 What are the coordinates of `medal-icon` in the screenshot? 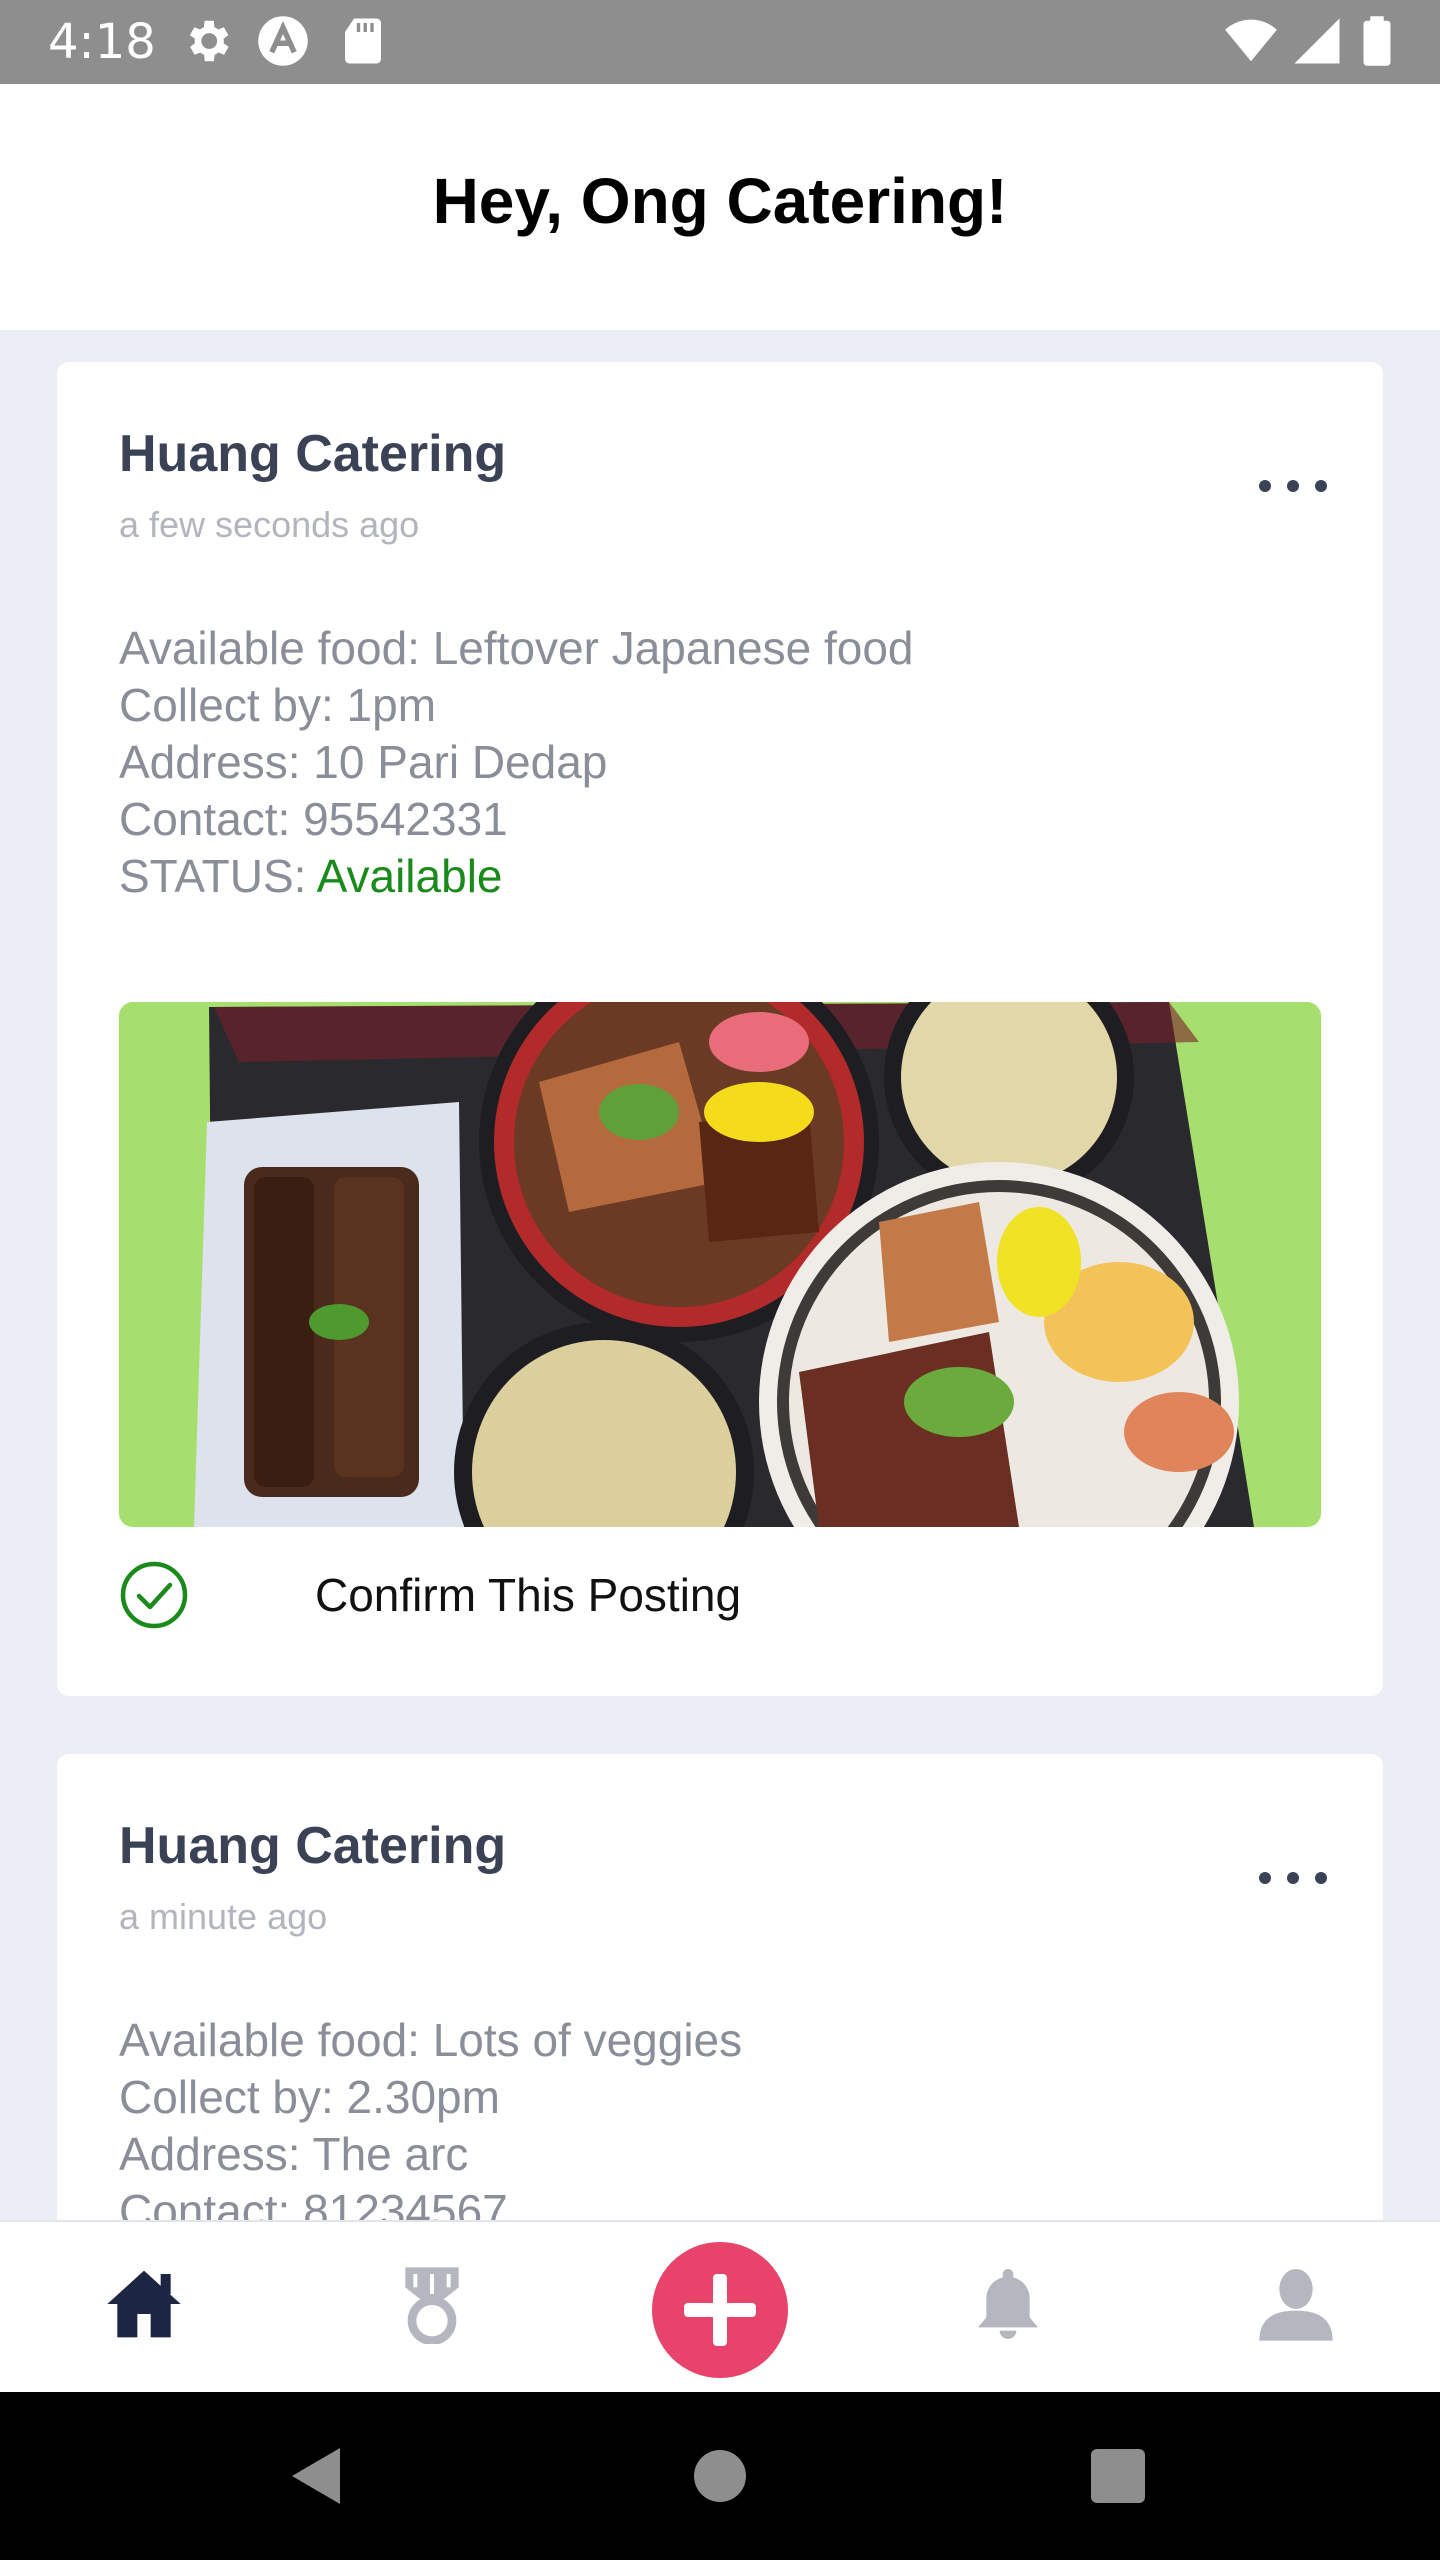 It's located at (432, 2304).